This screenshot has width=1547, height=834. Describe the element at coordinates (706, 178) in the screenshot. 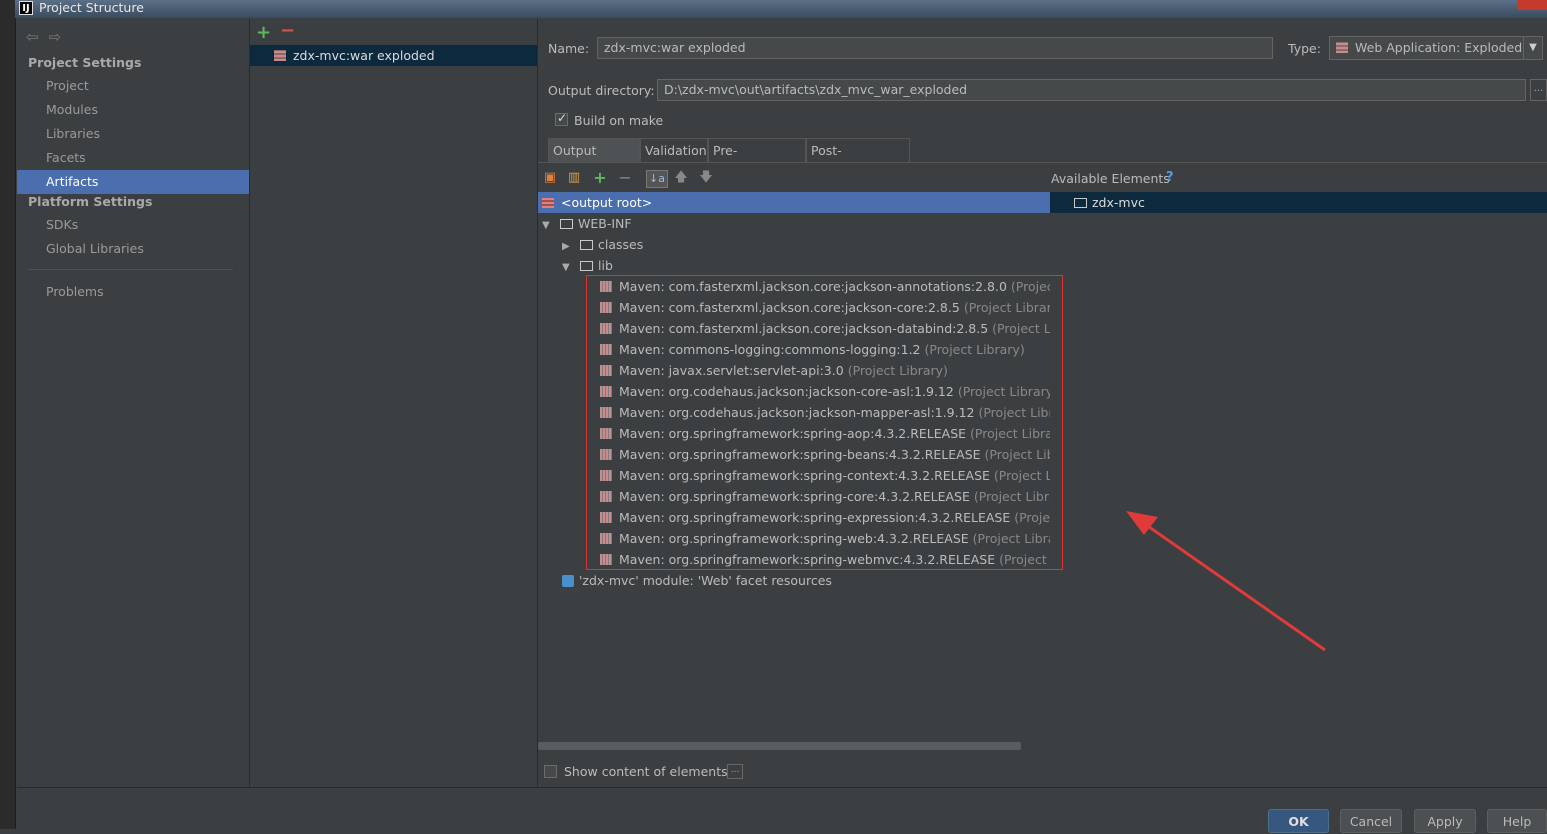

I see `move-down-icon: 🡇` at that location.